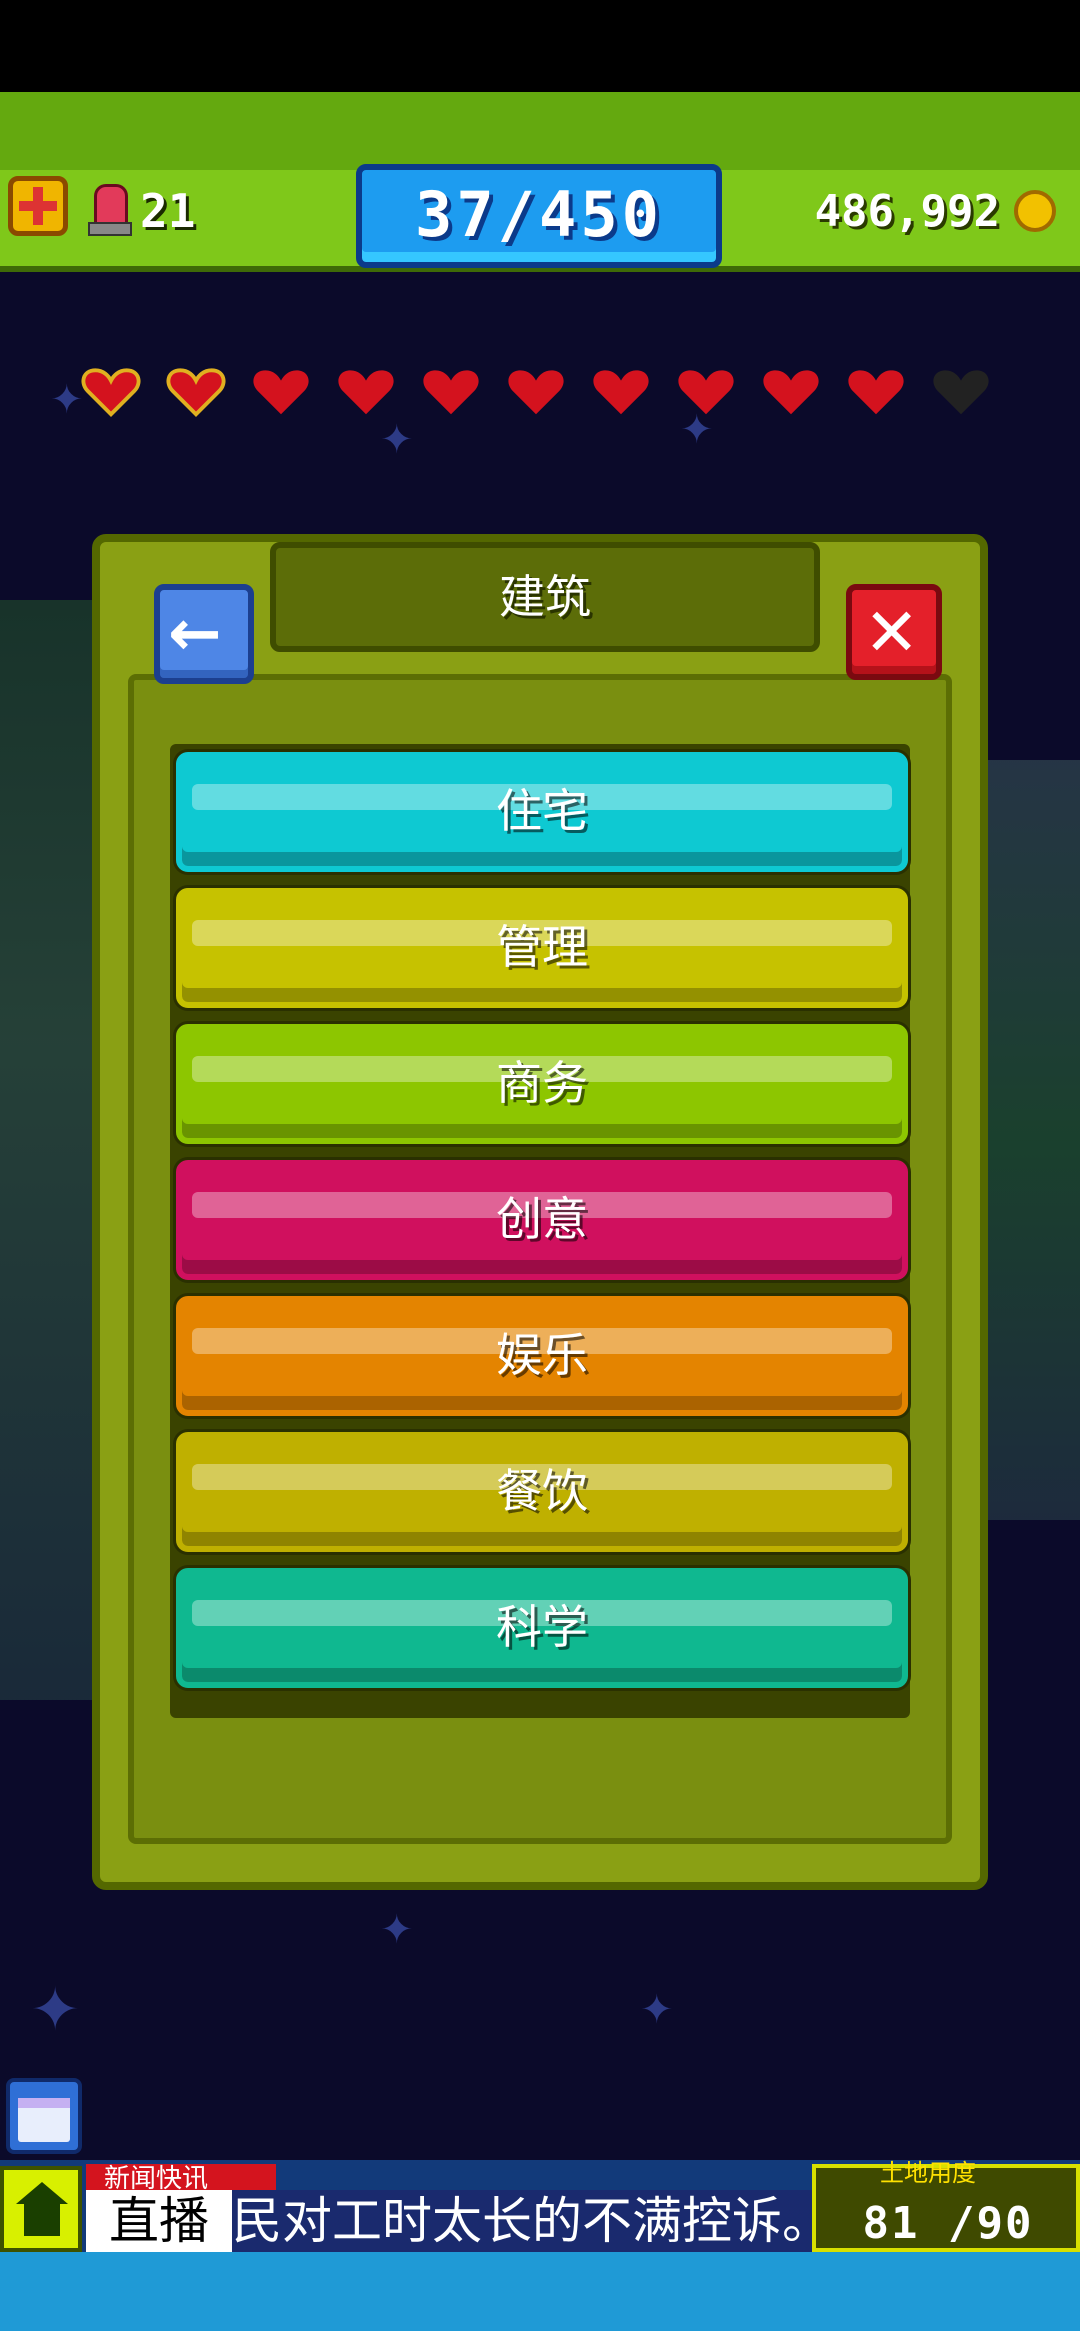 The image size is (1080, 2331). What do you see at coordinates (540, 2291) in the screenshot?
I see `bottom-strip` at bounding box center [540, 2291].